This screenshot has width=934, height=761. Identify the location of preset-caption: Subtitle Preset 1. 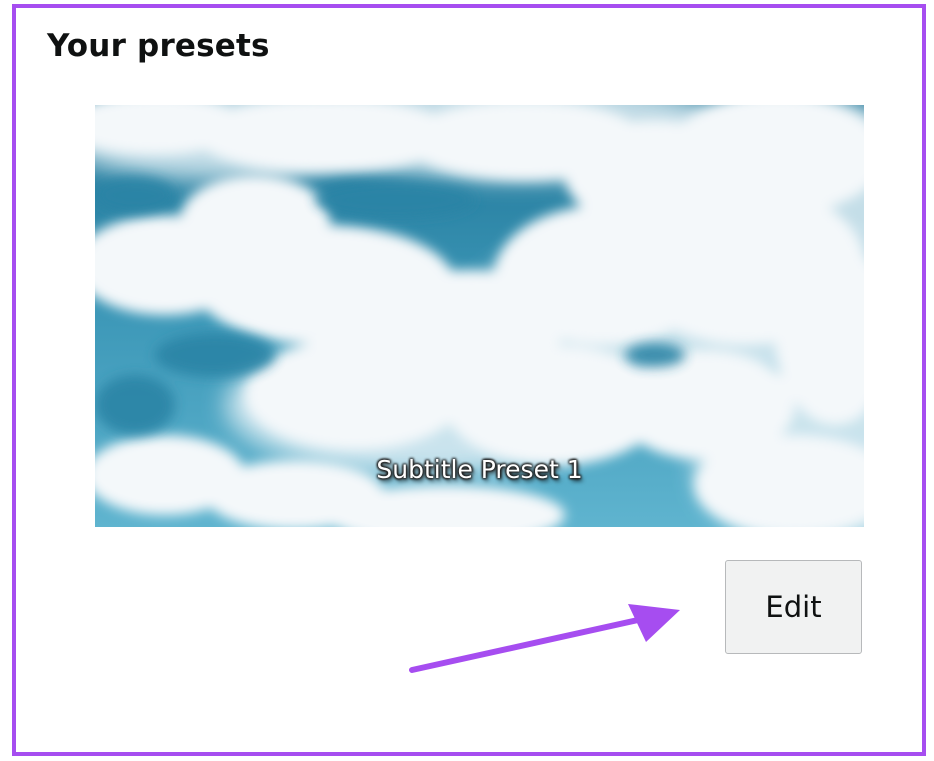
(479, 469).